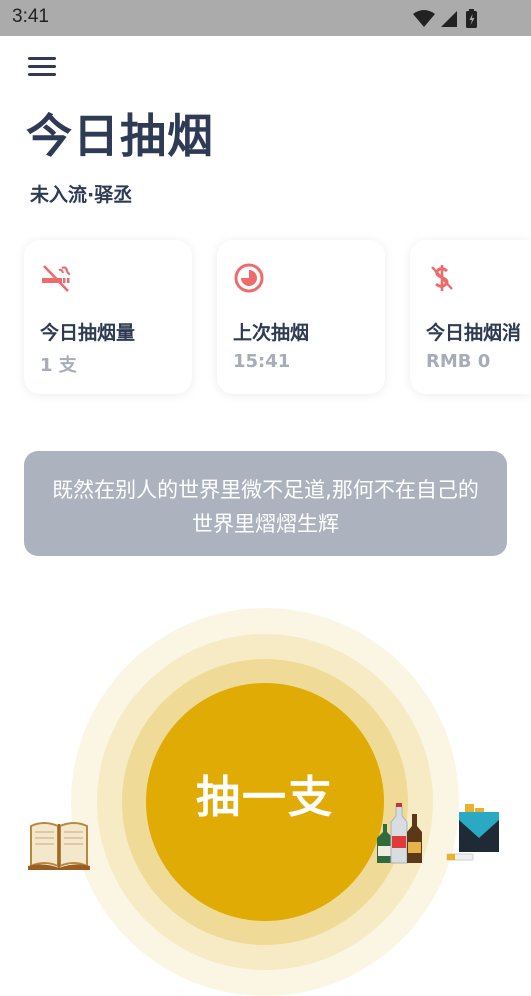 This screenshot has height=996, width=531. What do you see at coordinates (265, 503) in the screenshot?
I see `motivational-quote: 既然在别人的世界里微不足道,那何不在自己的世界里熠熠生辉` at bounding box center [265, 503].